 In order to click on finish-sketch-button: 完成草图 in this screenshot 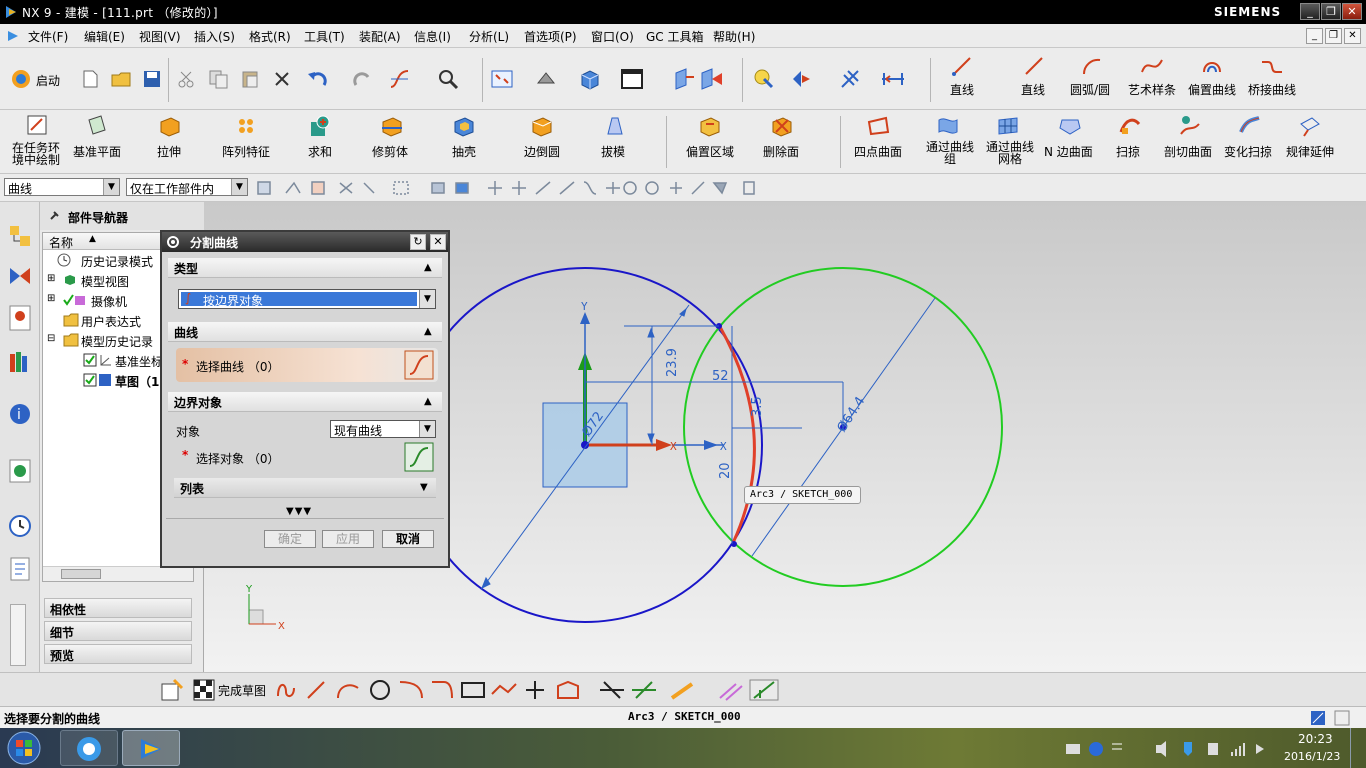, I will do `click(242, 690)`.